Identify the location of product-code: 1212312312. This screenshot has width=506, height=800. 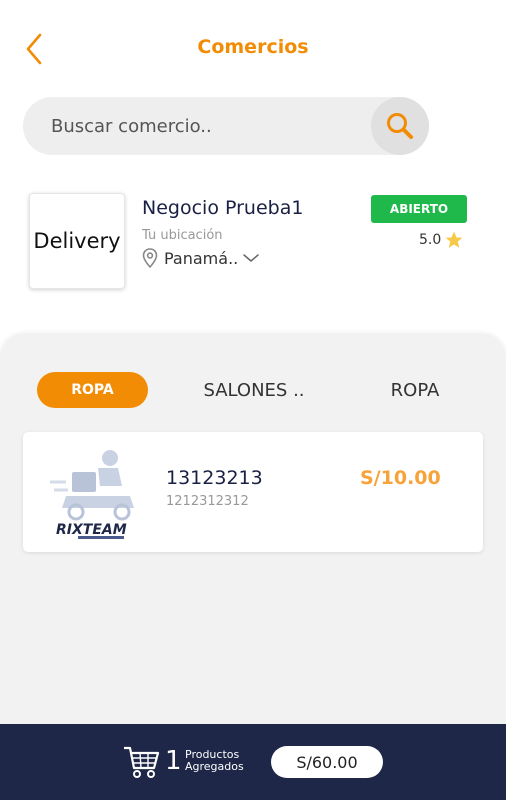
(207, 501).